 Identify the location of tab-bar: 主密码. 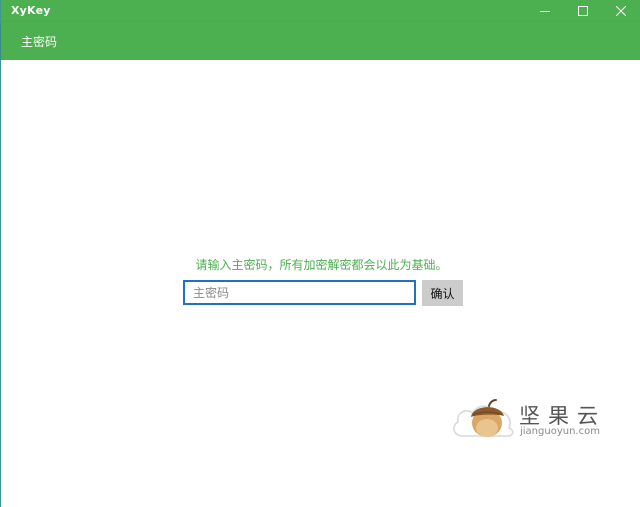
(320, 41).